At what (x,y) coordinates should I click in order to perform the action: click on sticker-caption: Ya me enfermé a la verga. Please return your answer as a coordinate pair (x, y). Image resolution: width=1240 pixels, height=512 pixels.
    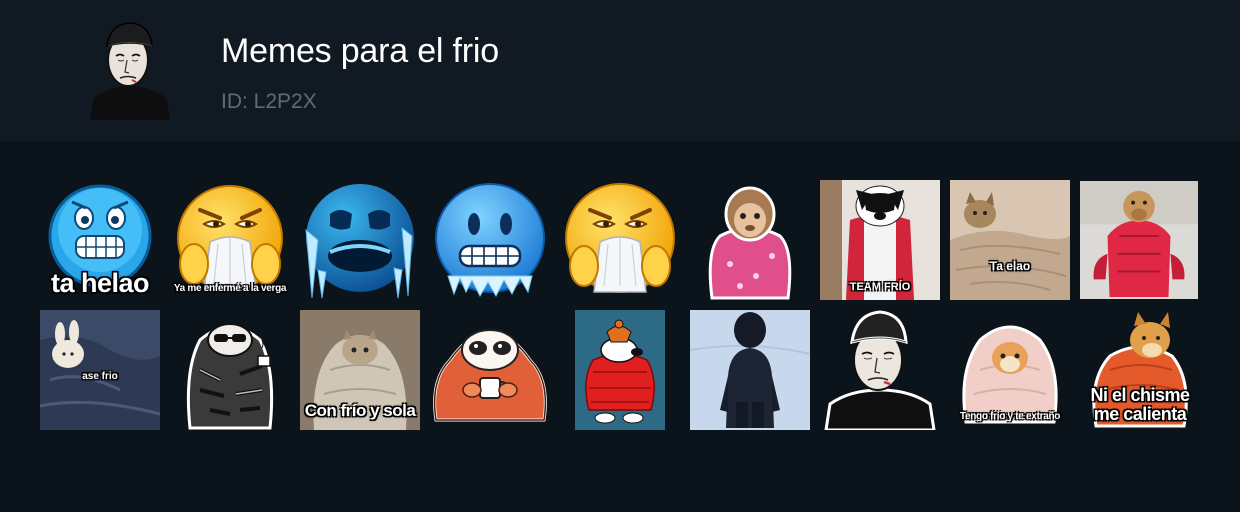
    Looking at the image, I should click on (230, 288).